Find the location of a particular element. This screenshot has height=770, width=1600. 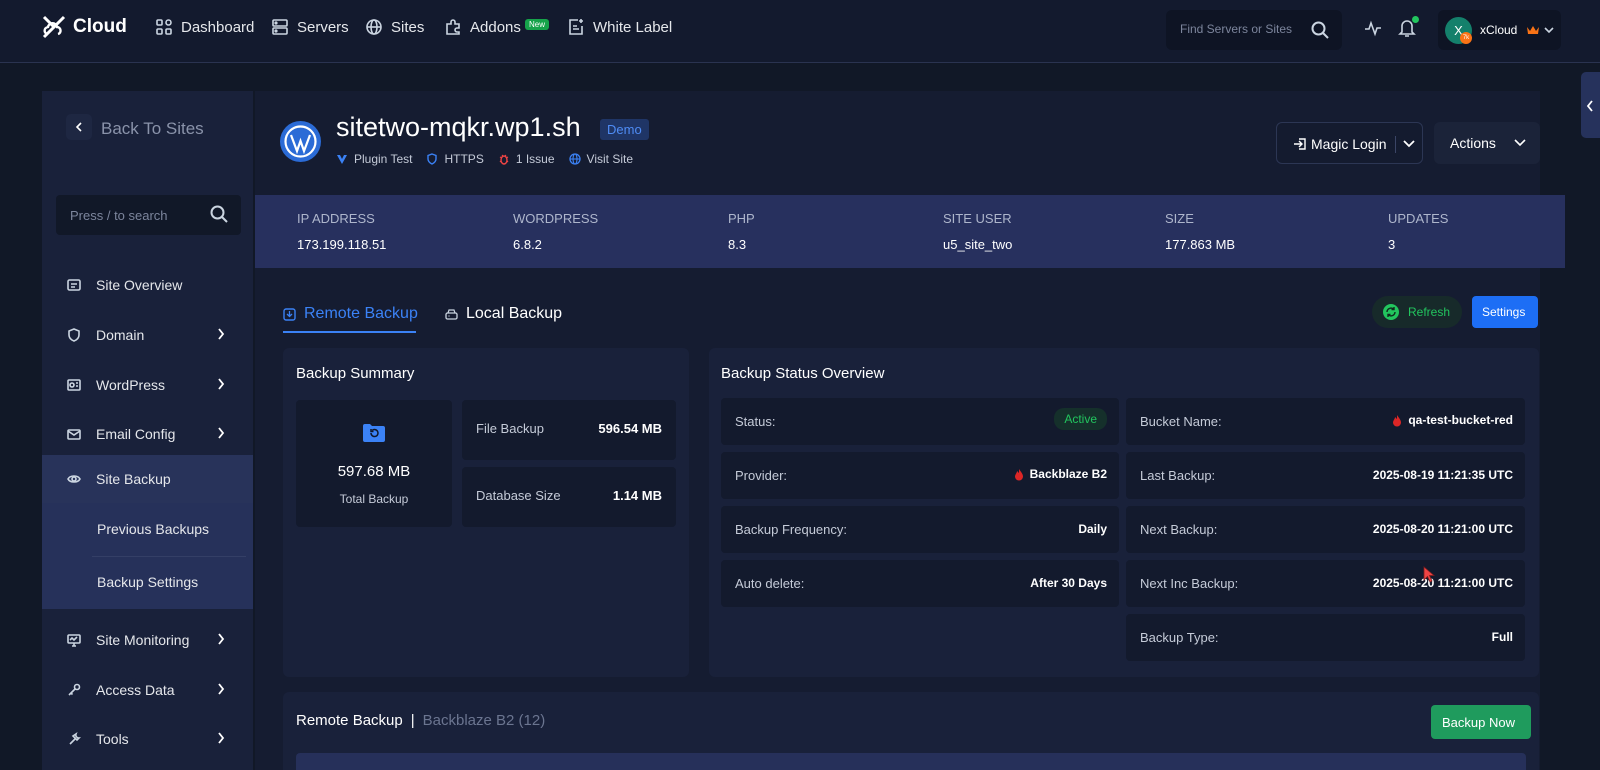

backup-now-button: Backup Now is located at coordinates (1481, 722).